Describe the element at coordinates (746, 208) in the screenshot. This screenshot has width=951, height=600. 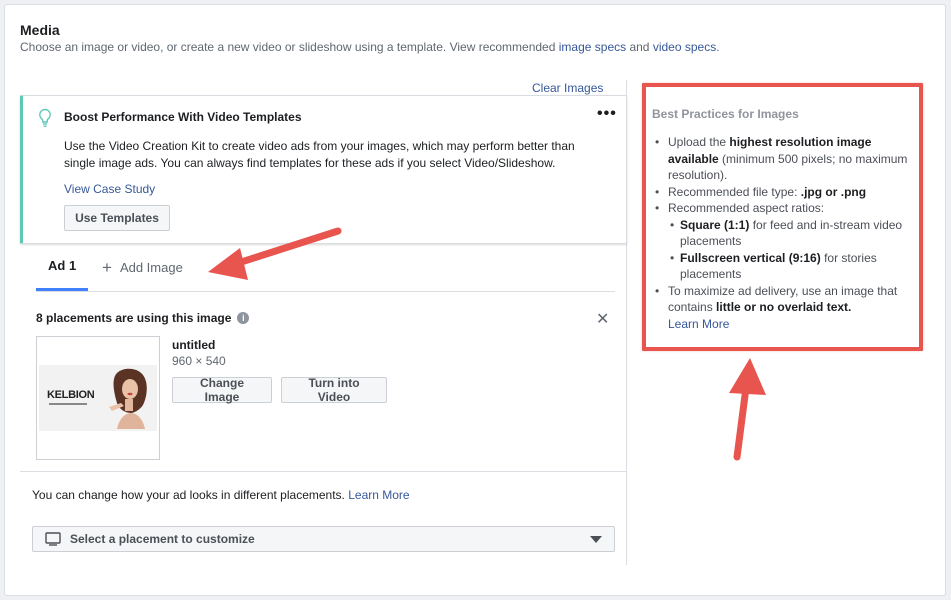
I see `bp-item3: Recommended aspect ratios:` at that location.